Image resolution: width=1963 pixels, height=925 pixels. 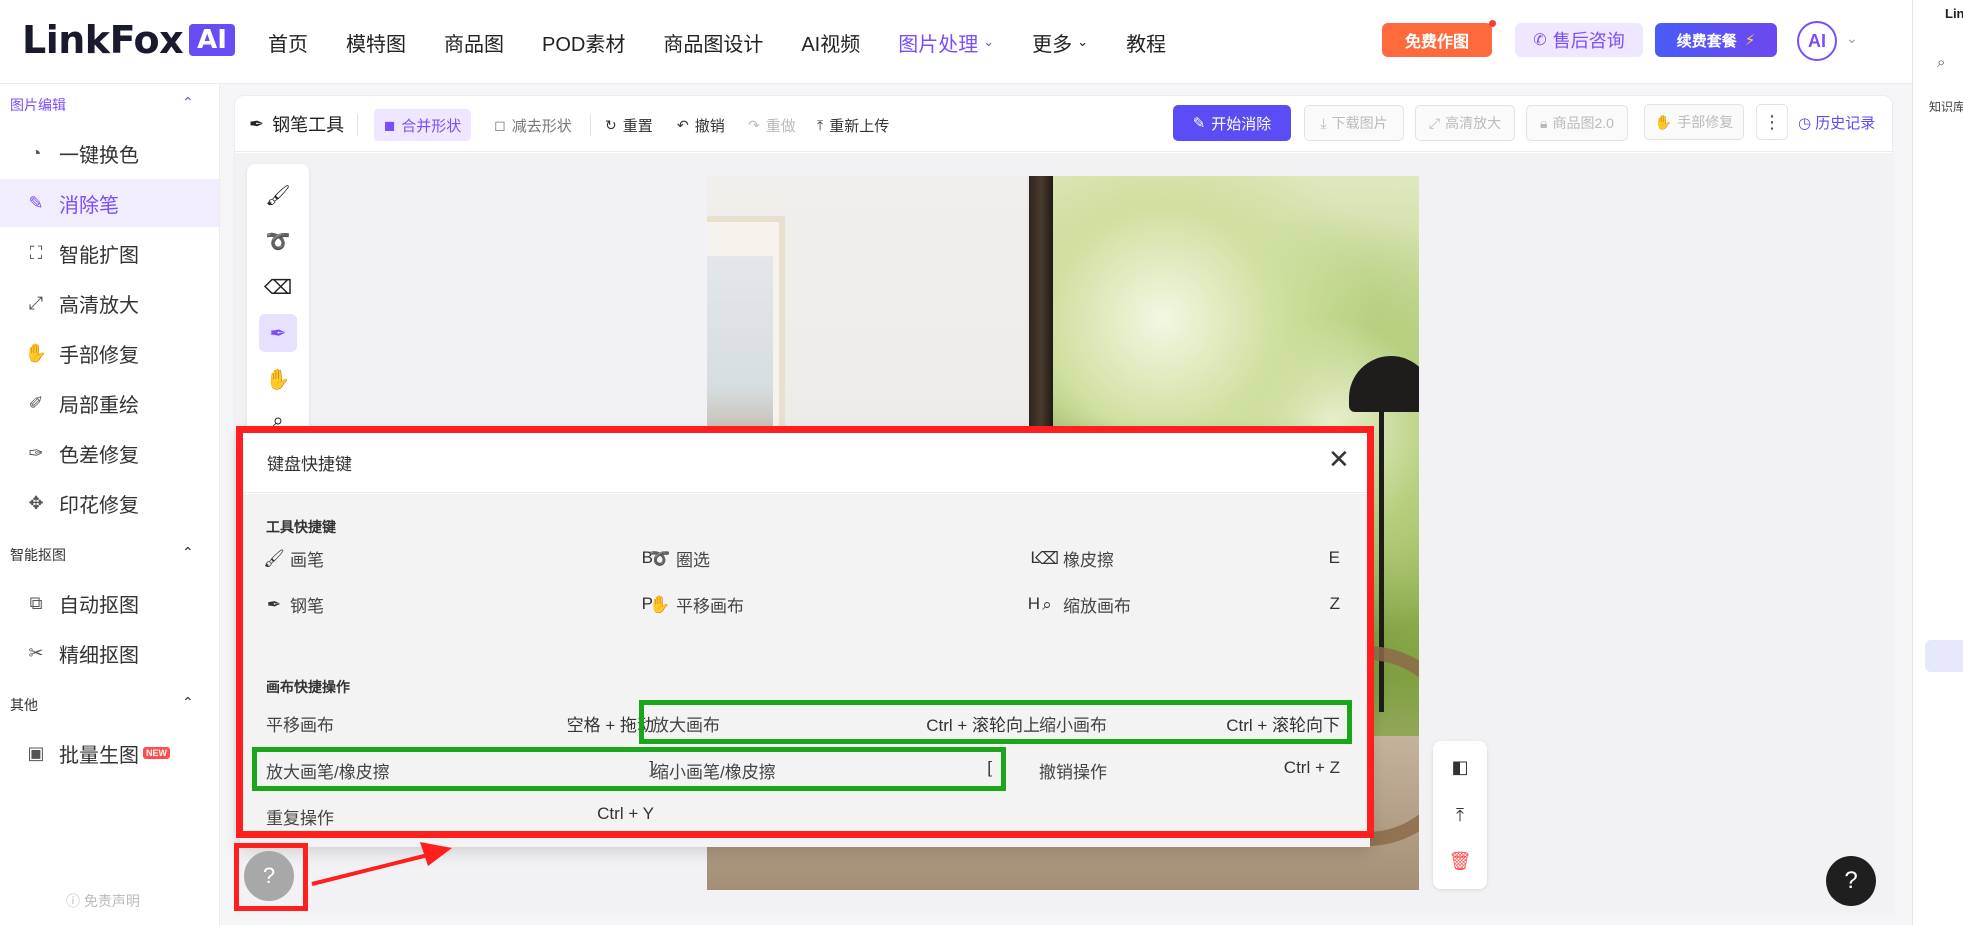 I want to click on avatar-text: AI, so click(x=1817, y=40).